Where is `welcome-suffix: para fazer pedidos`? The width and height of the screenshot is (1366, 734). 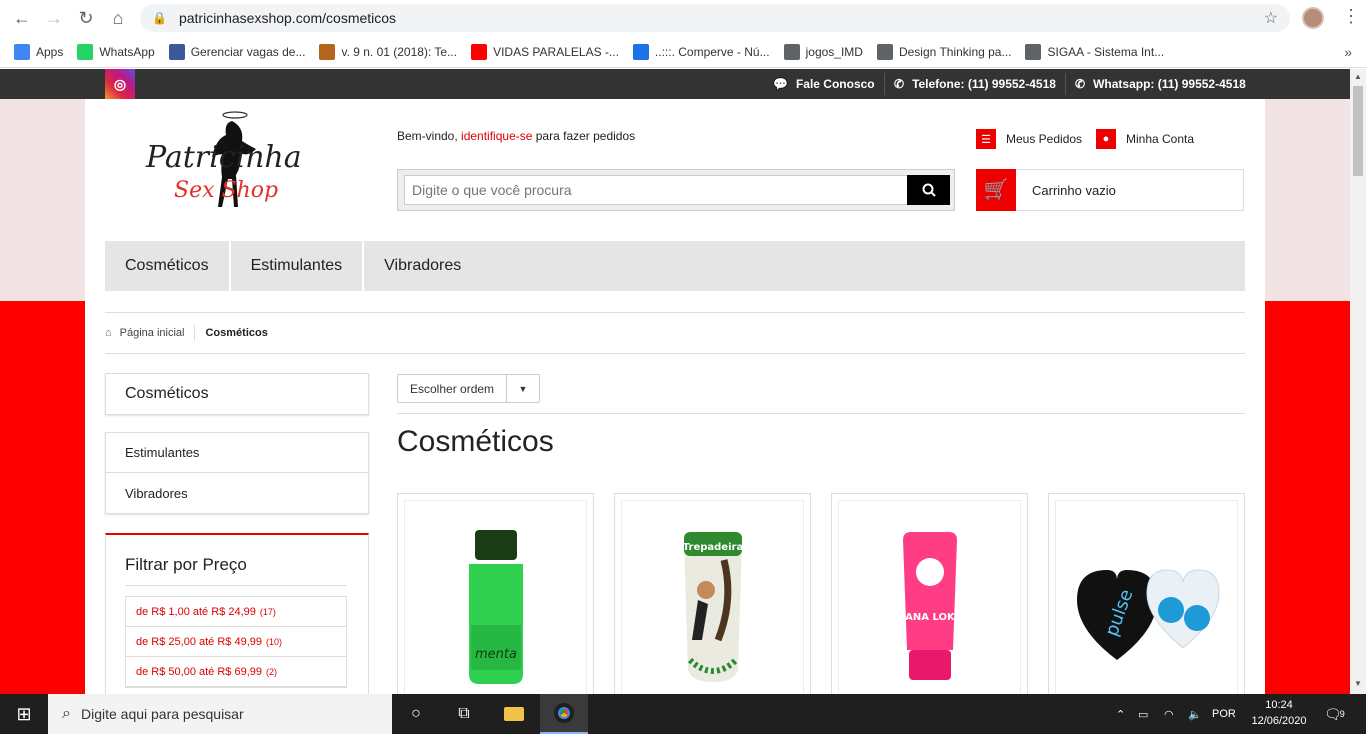 welcome-suffix: para fazer pedidos is located at coordinates (584, 136).